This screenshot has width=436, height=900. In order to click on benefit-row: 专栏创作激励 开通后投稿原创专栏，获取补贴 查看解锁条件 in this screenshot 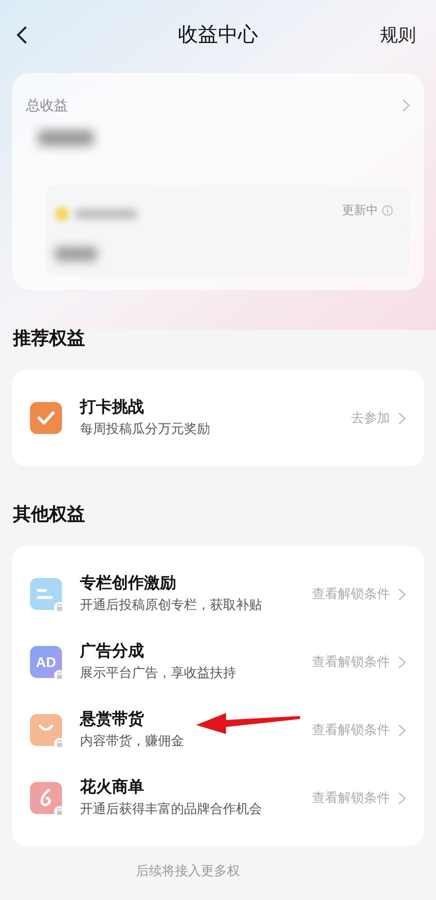, I will do `click(218, 594)`.